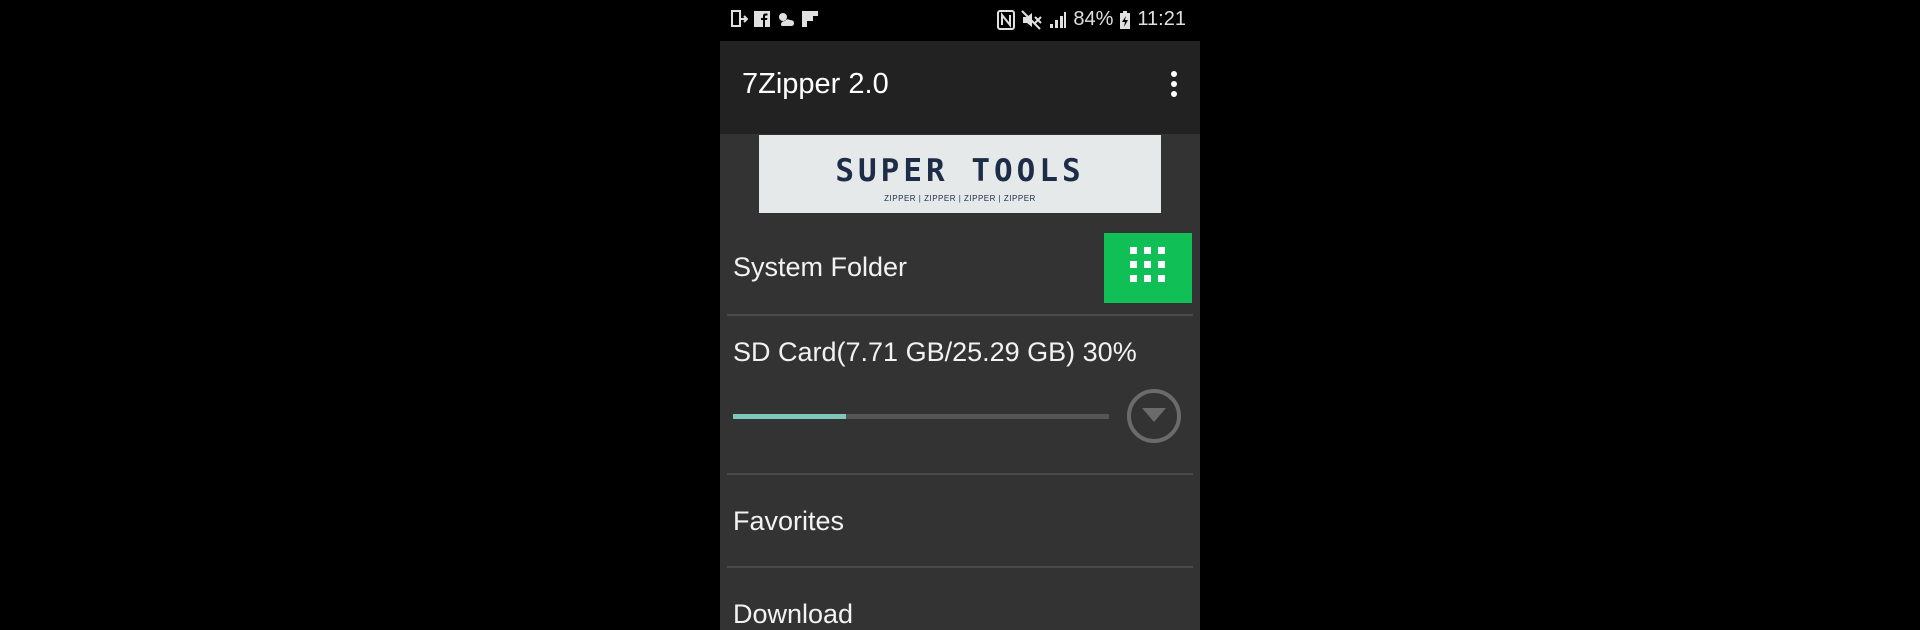 The image size is (1920, 630). Describe the element at coordinates (960, 87) in the screenshot. I see `app-bar: 7Zipper 2.0` at that location.